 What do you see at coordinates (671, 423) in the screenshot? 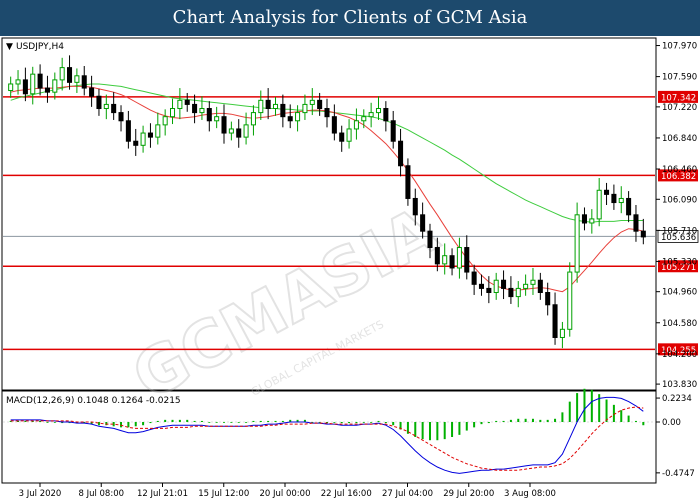
I see `macd-tick-label: 0.00` at bounding box center [671, 423].